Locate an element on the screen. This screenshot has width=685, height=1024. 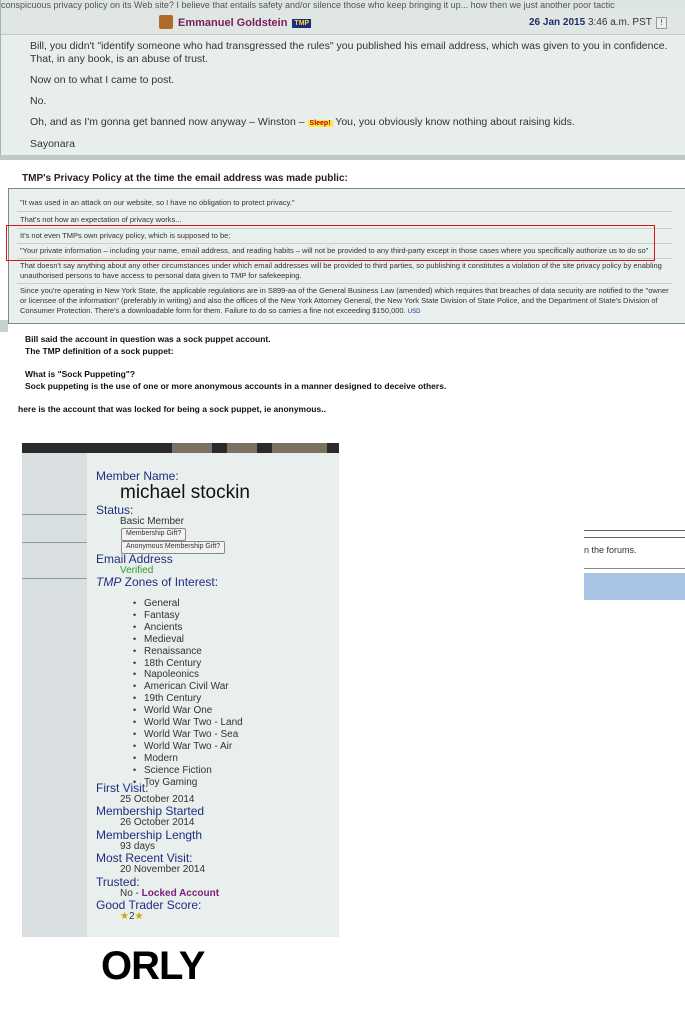
membership-length-label: Membership Length is located at coordinates (149, 835).